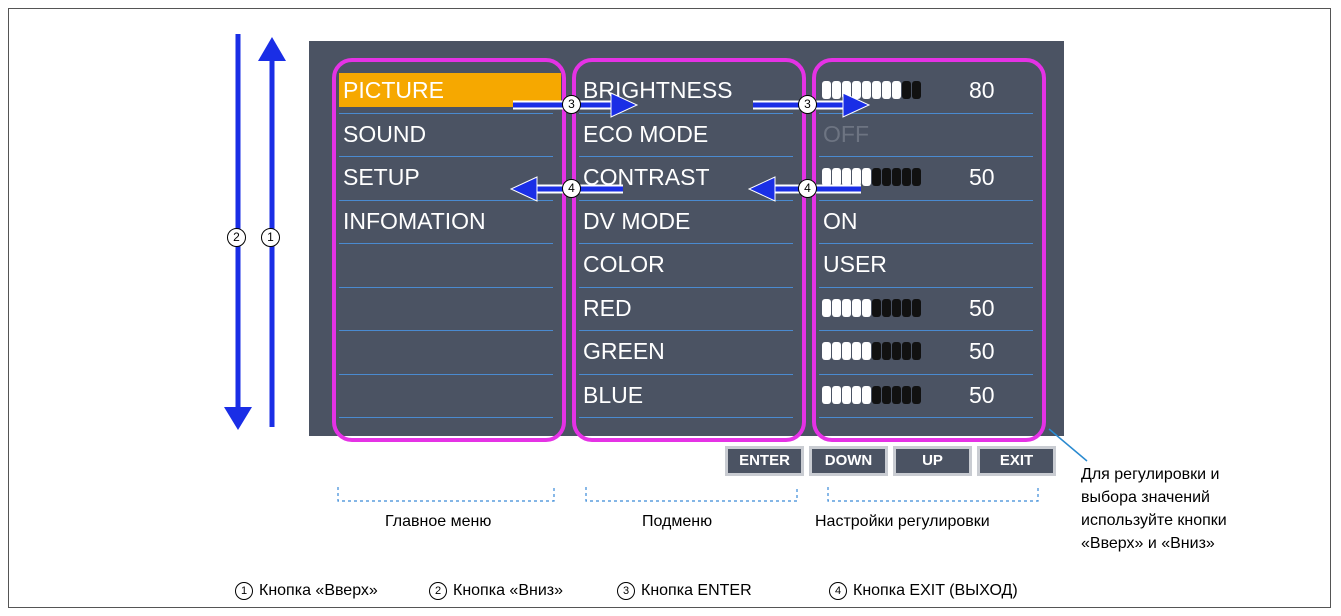 Image resolution: width=1341 pixels, height=616 pixels. Describe the element at coordinates (935, 590) in the screenshot. I see `legend-label: Кнопка EXIT (ВЫХОД)` at that location.